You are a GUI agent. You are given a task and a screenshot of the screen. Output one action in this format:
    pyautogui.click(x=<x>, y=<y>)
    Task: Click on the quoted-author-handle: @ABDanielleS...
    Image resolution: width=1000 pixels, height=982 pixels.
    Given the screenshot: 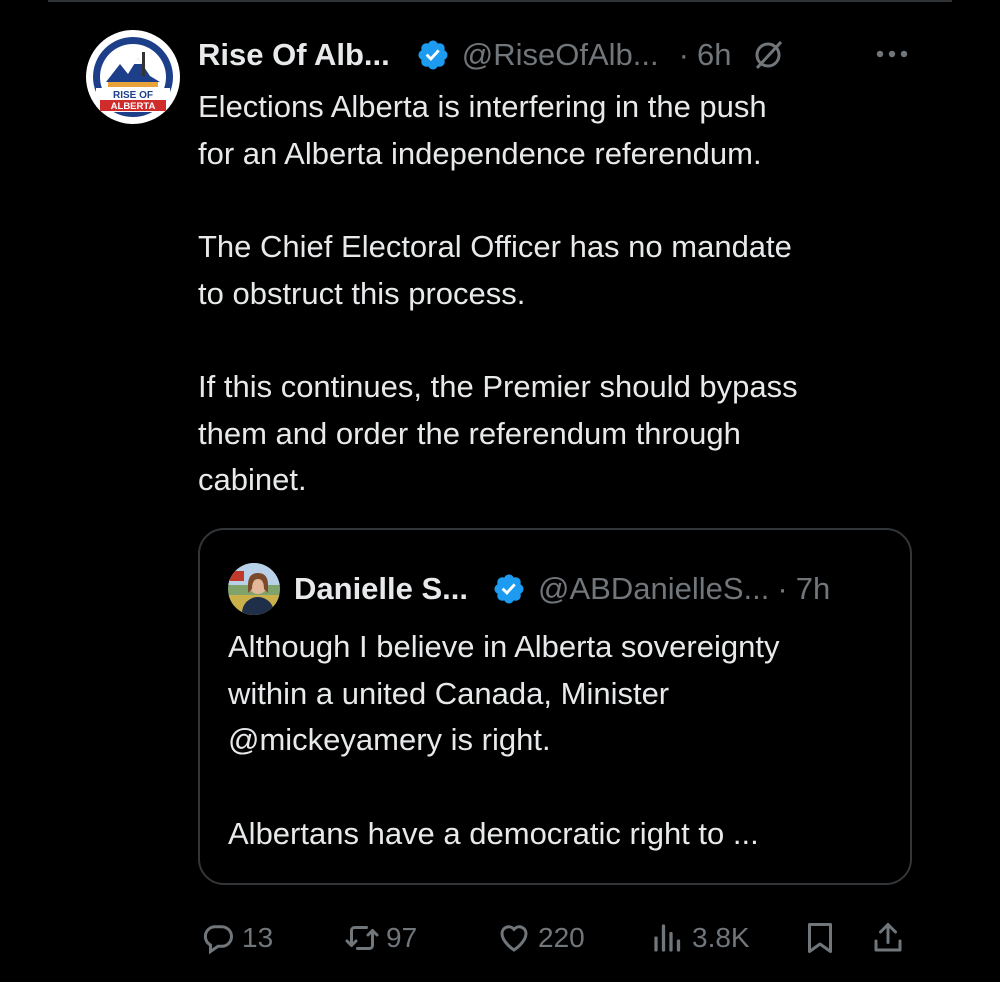 What is the action you would take?
    pyautogui.click(x=653, y=589)
    